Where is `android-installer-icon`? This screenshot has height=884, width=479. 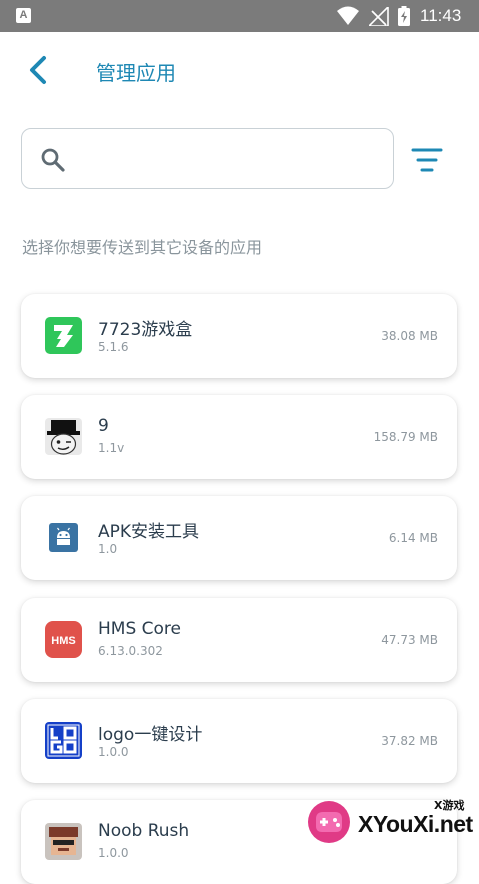
android-installer-icon is located at coordinates (63, 537).